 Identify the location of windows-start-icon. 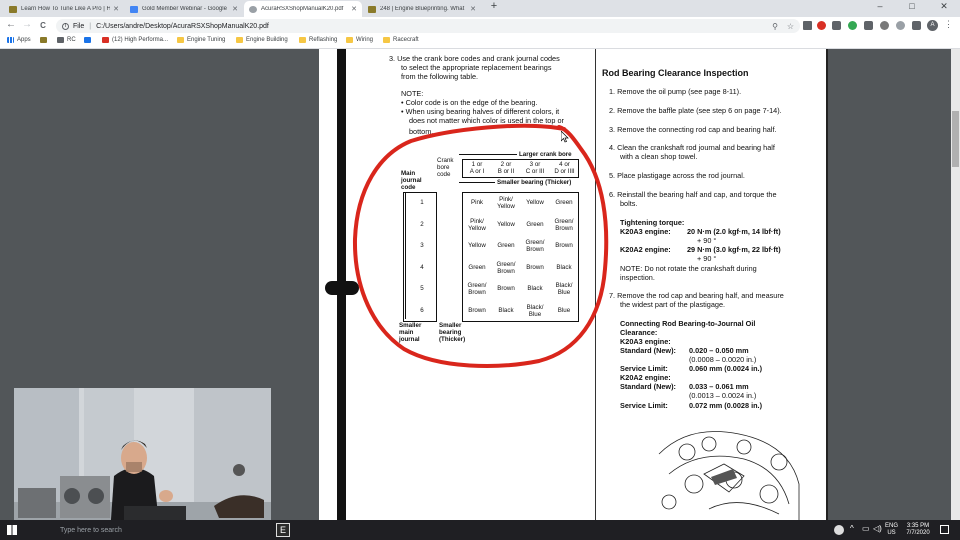
(12, 530).